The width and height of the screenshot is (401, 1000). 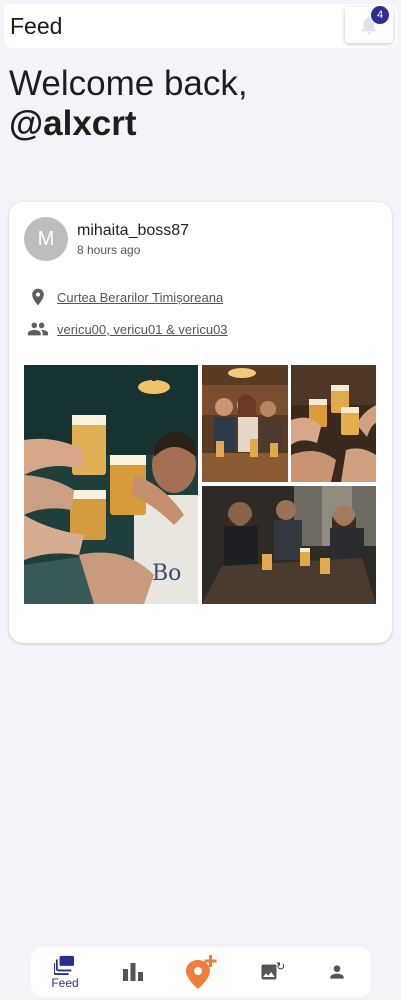 I want to click on person-icon, so click(x=337, y=972).